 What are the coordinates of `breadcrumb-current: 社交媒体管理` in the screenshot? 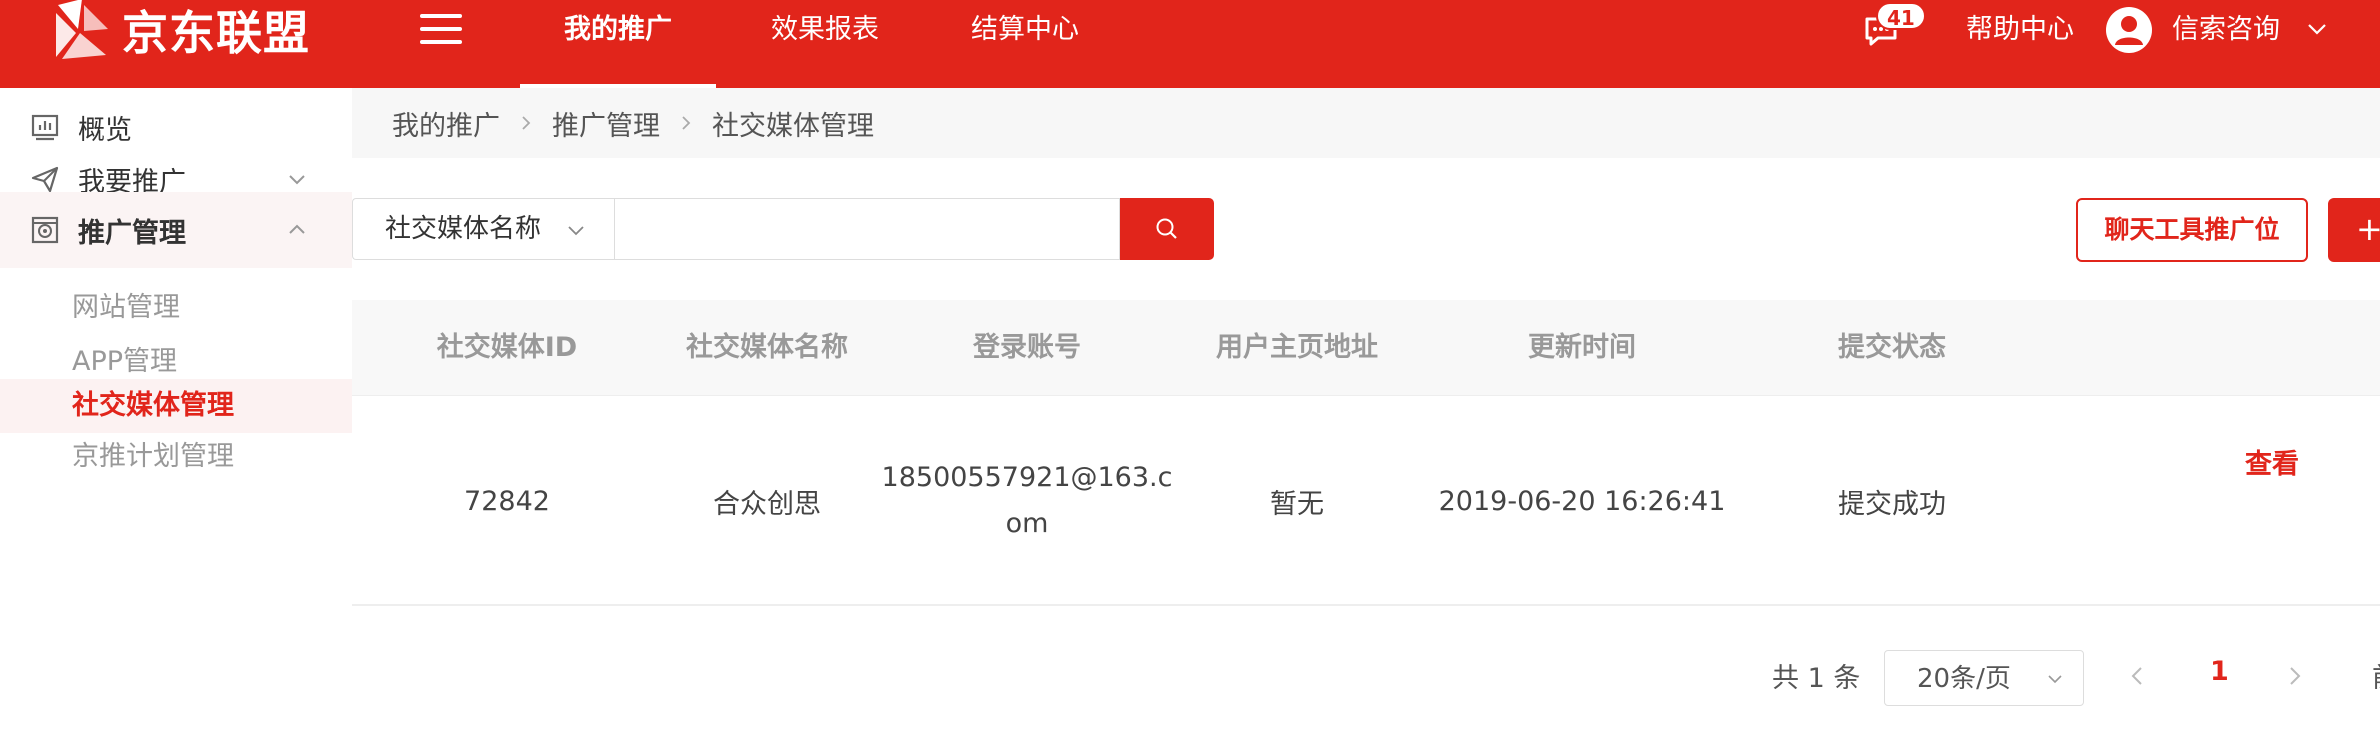 It's located at (793, 126).